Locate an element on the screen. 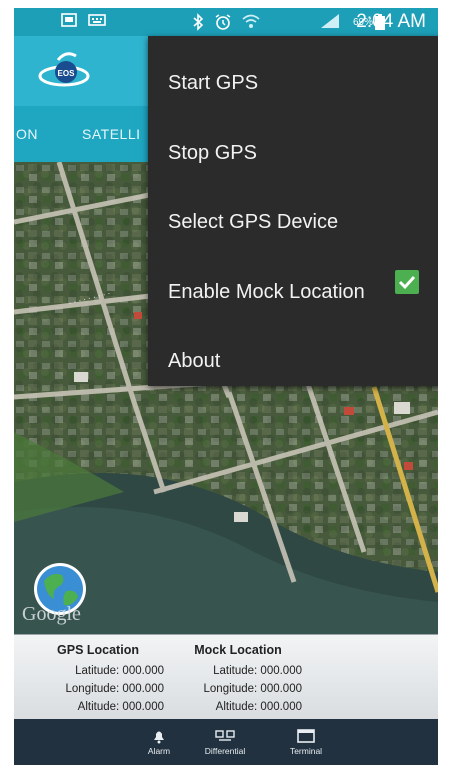 This screenshot has width=451, height=770. app-logo-icon: EOS is located at coordinates (64, 69).